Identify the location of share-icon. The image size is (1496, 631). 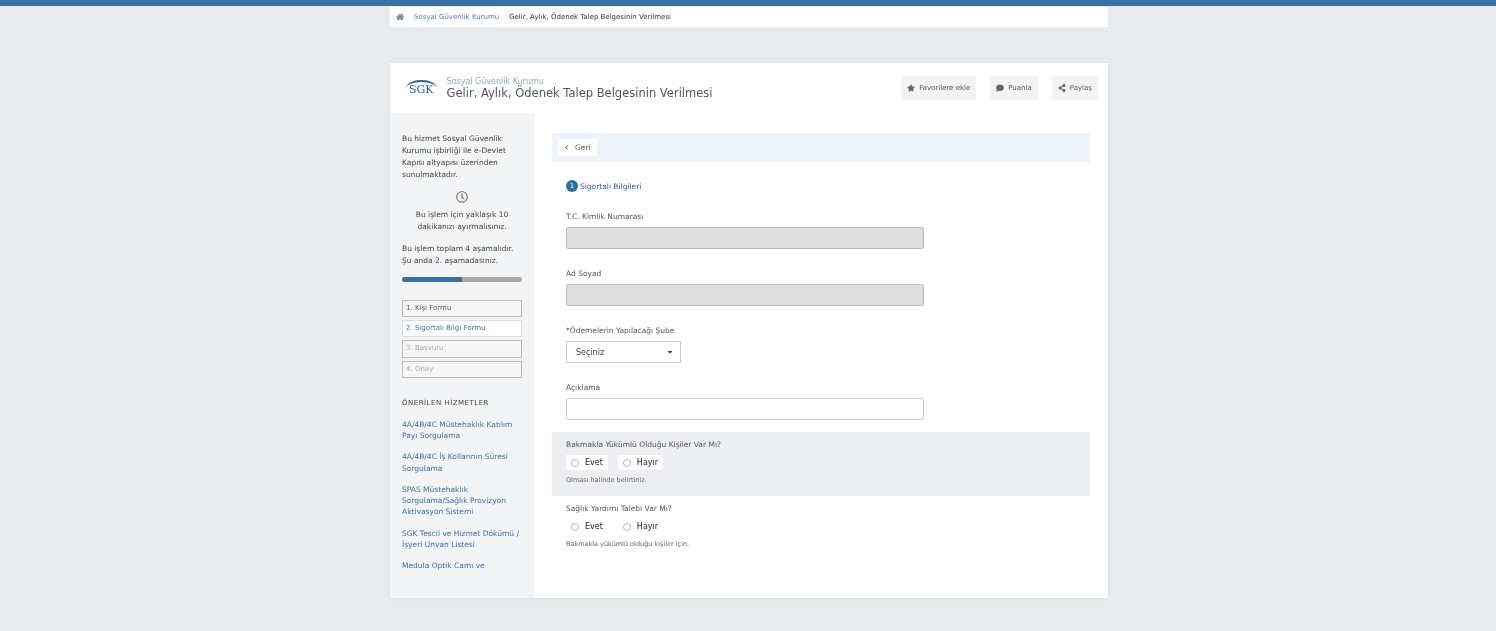
(1061, 88).